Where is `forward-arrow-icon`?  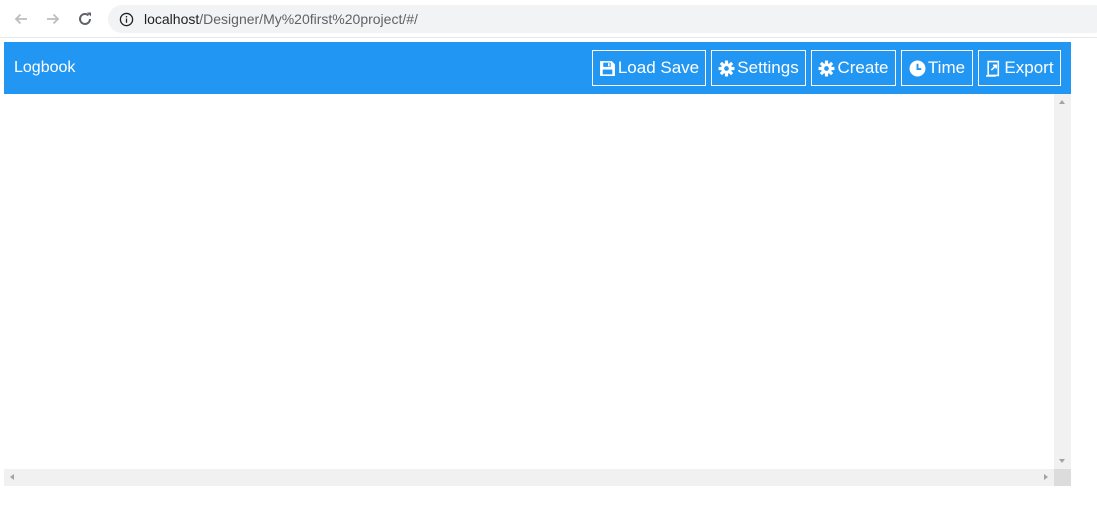 forward-arrow-icon is located at coordinates (53, 19).